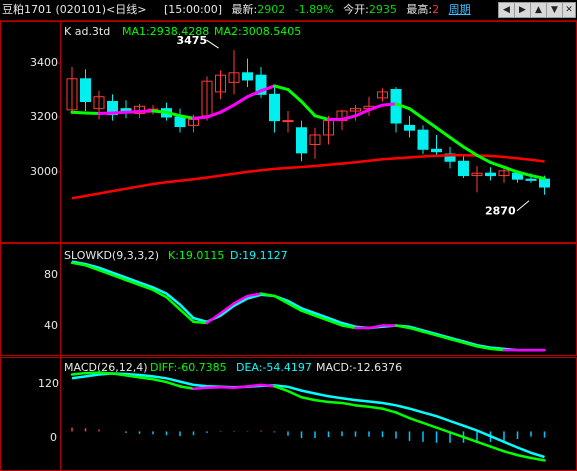 The image size is (577, 471). What do you see at coordinates (538, 10) in the screenshot?
I see `up-arrow-icon: ▲` at bounding box center [538, 10].